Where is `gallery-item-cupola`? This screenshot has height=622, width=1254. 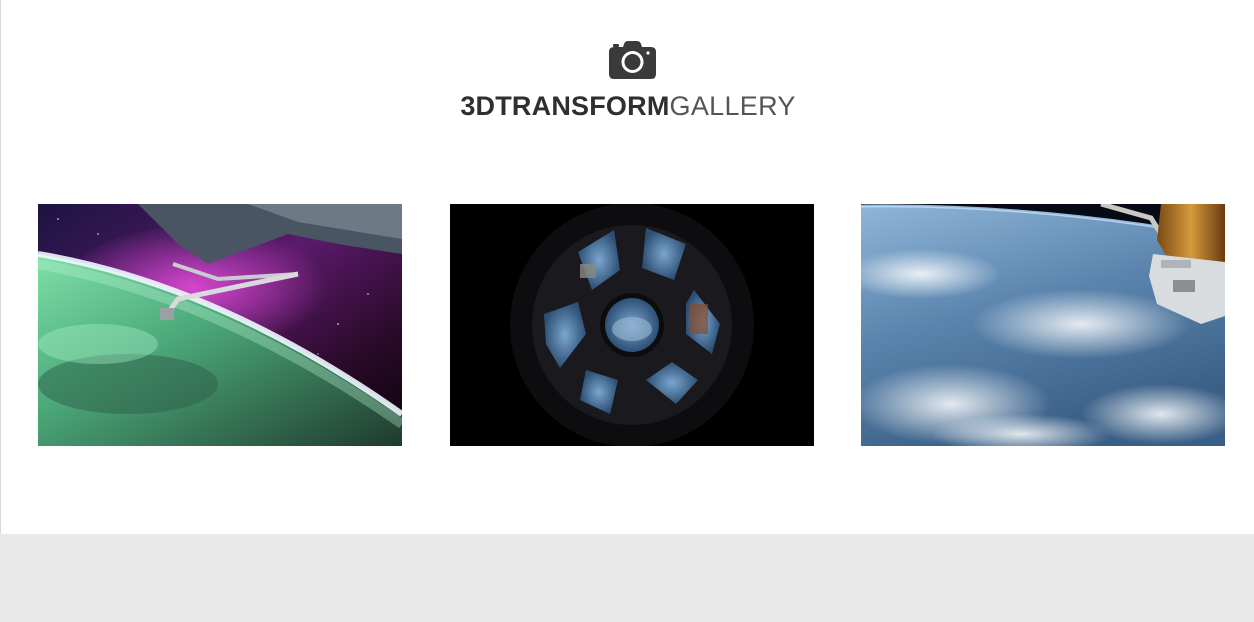
gallery-item-cupola is located at coordinates (632, 325).